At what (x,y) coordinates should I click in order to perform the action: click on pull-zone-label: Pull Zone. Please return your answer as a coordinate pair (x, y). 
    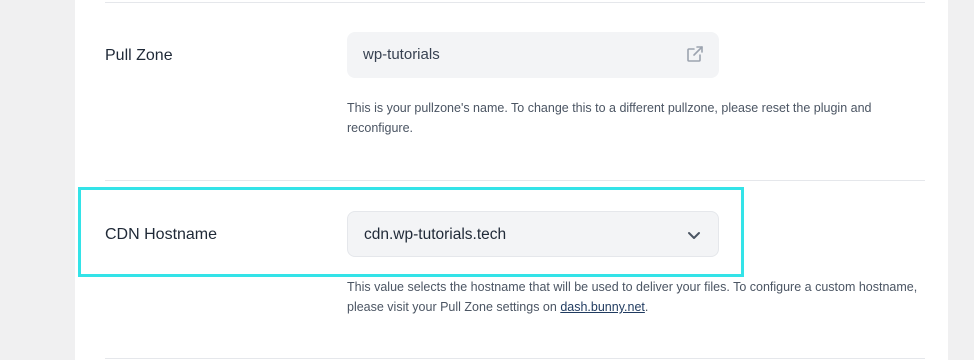
    Looking at the image, I should click on (139, 55).